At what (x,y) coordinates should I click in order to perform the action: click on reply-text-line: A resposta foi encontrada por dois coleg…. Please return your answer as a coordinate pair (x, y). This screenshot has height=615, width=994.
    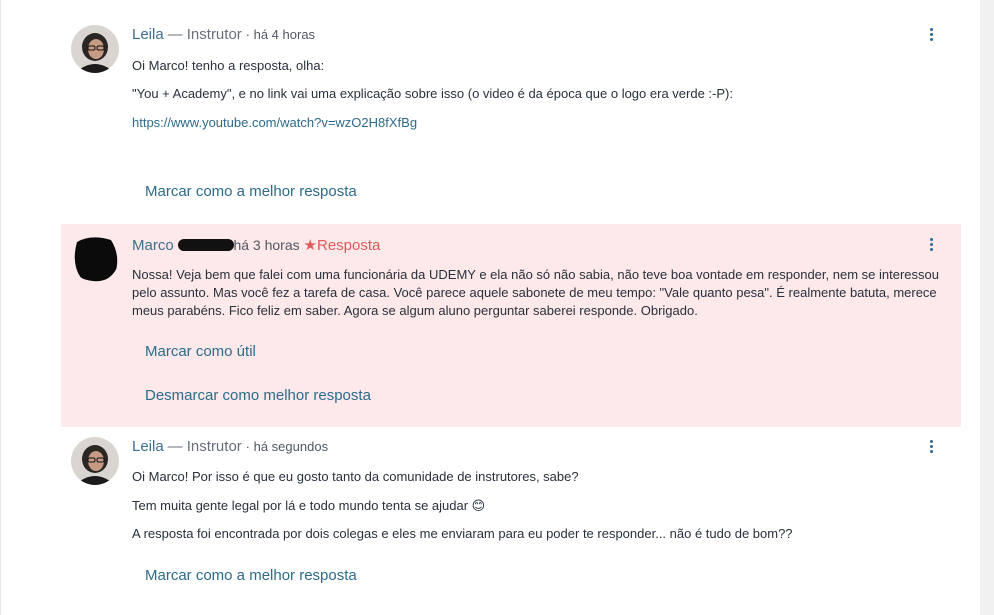
    Looking at the image, I should click on (462, 533).